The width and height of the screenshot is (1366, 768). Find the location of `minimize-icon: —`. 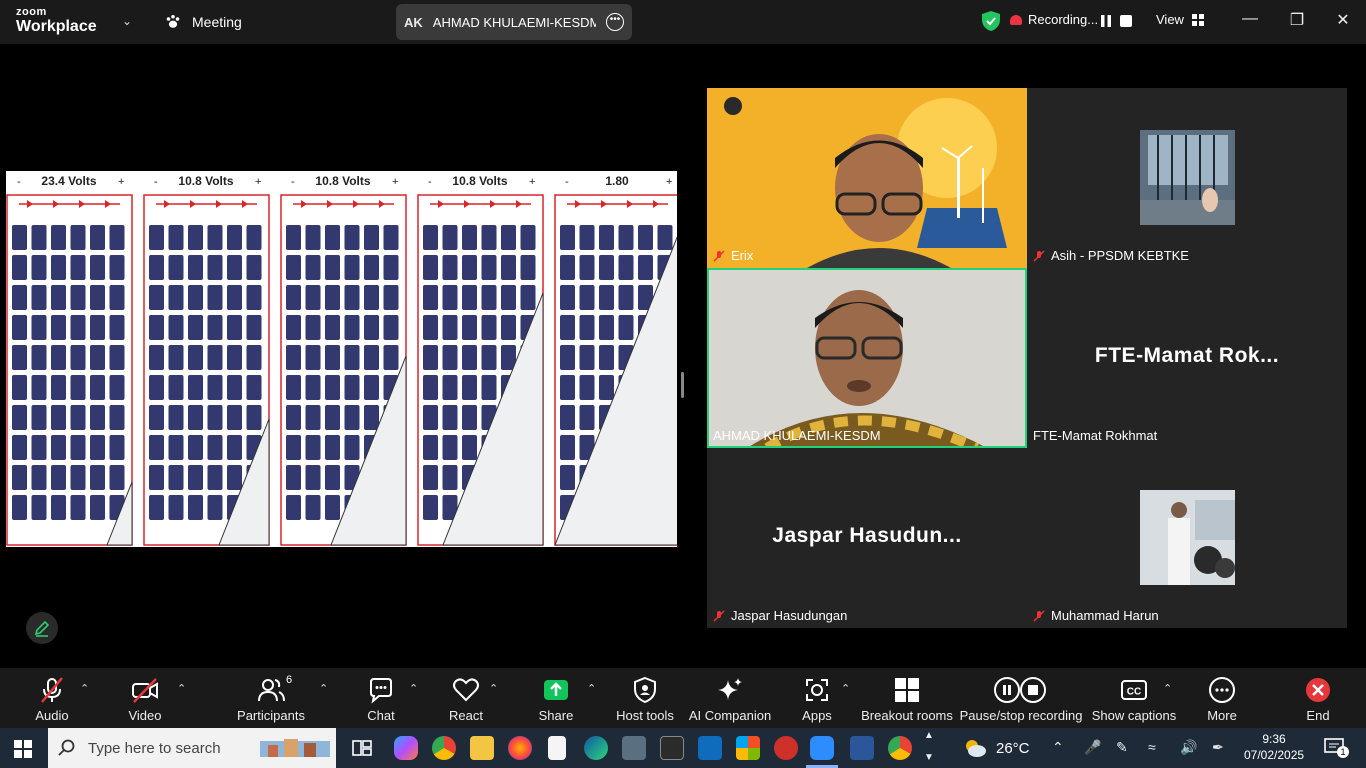

minimize-icon: — is located at coordinates (1250, 19).